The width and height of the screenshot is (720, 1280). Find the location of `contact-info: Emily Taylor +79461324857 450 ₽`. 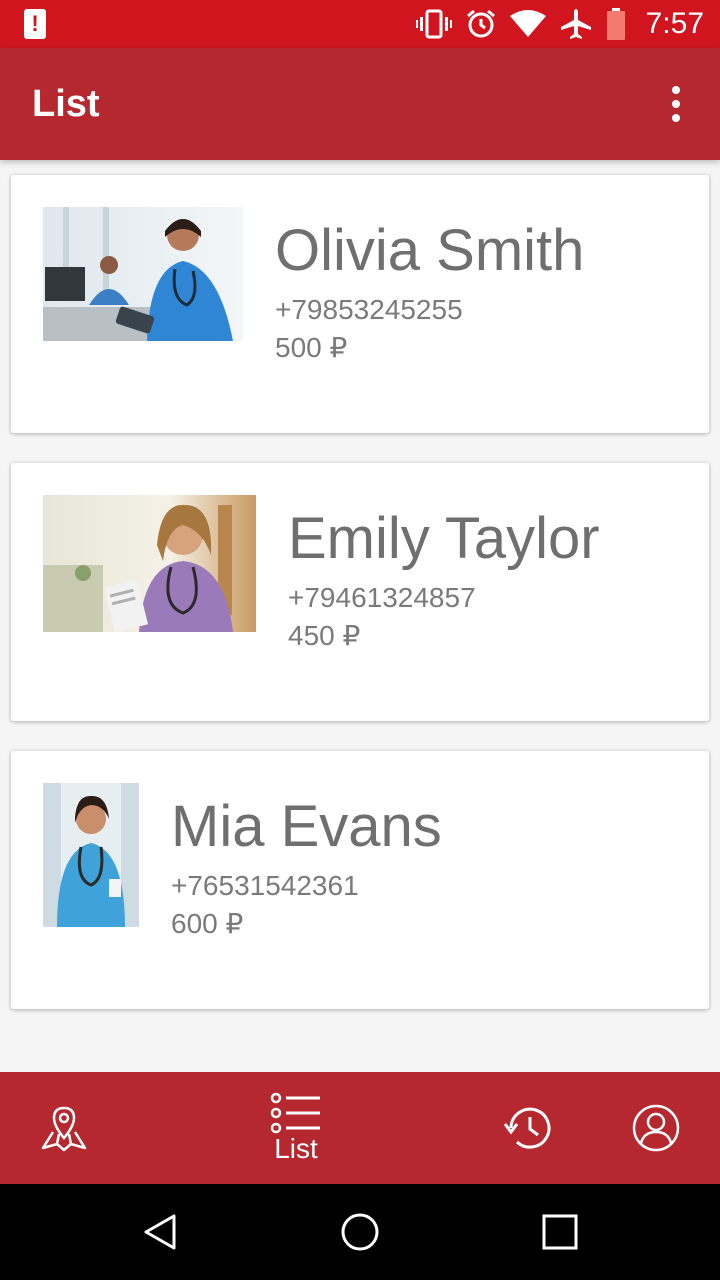

contact-info: Emily Taylor +79461324857 450 ₽ is located at coordinates (444, 579).